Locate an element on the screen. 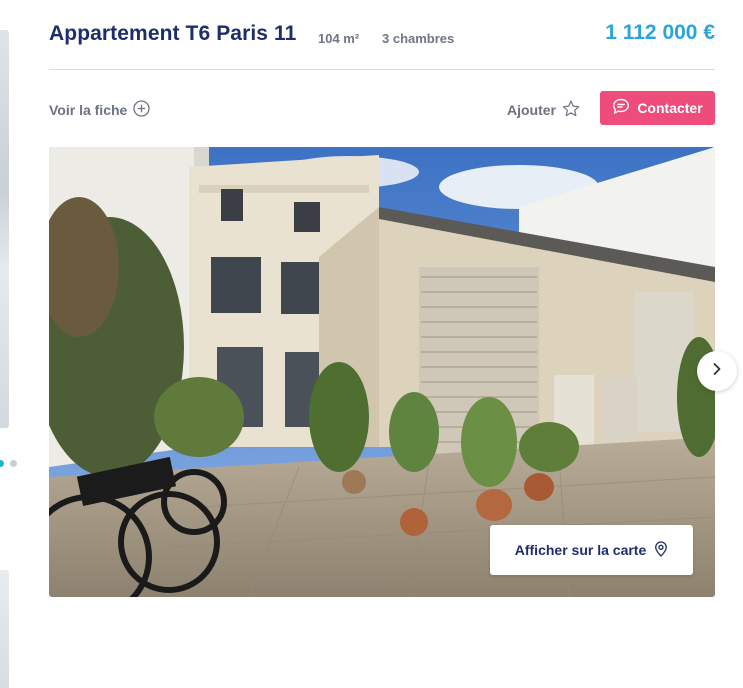  carousel-dots is located at coordinates (8, 463).